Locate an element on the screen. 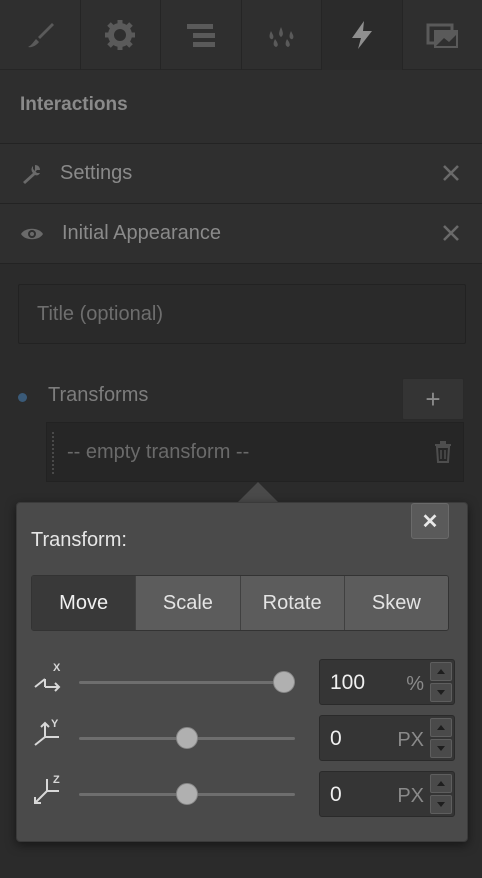  transform-mode-selector: Move Scale Rotate Skew is located at coordinates (240, 603).